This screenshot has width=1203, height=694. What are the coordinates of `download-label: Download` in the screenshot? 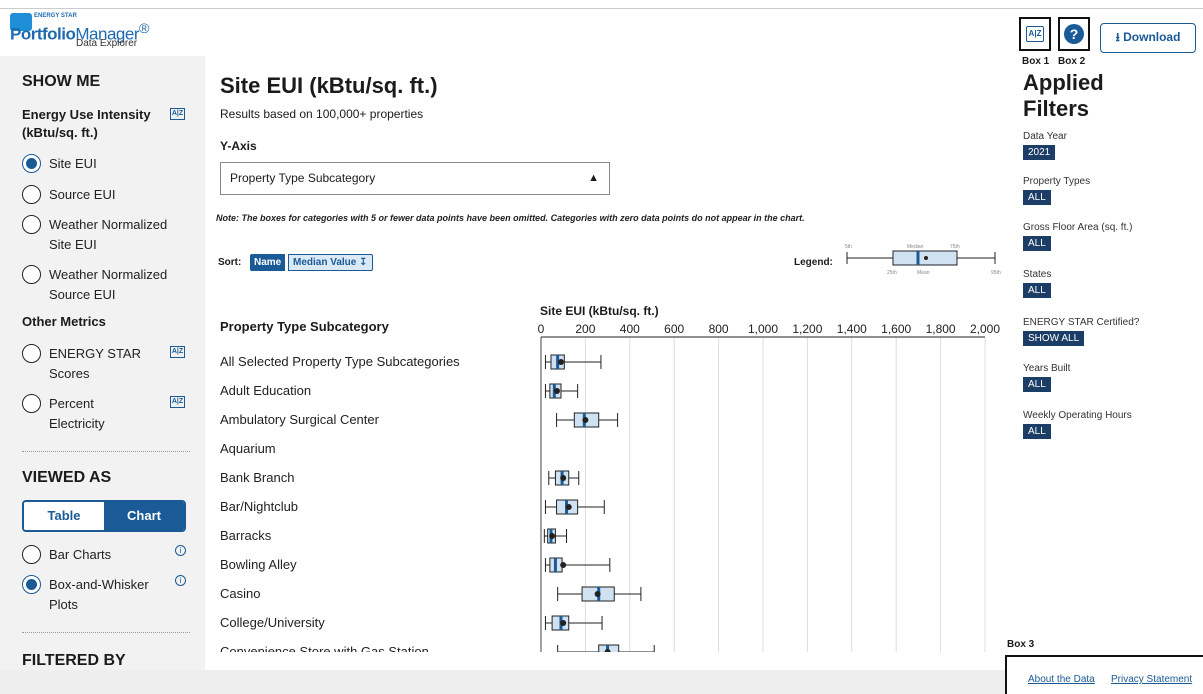 It's located at (1152, 37).